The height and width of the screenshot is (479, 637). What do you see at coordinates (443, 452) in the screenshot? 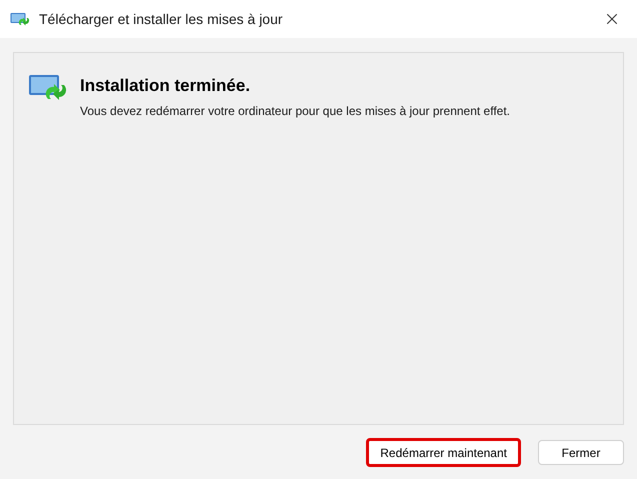
I see `dialog-button: Redémarrer maintenant` at bounding box center [443, 452].